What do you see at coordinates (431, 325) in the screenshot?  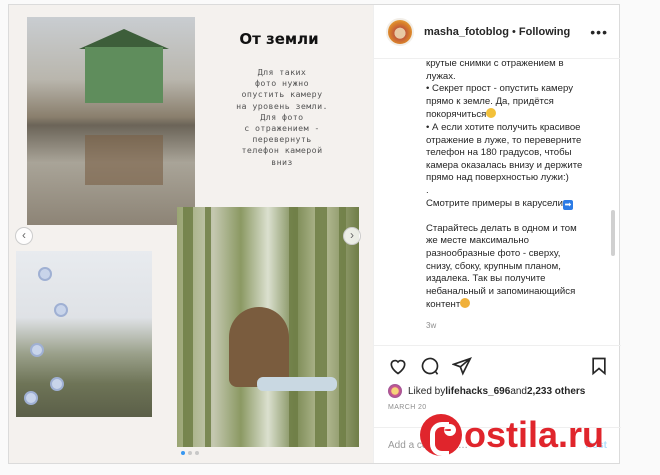 I see `comment-time-ago: 3w` at bounding box center [431, 325].